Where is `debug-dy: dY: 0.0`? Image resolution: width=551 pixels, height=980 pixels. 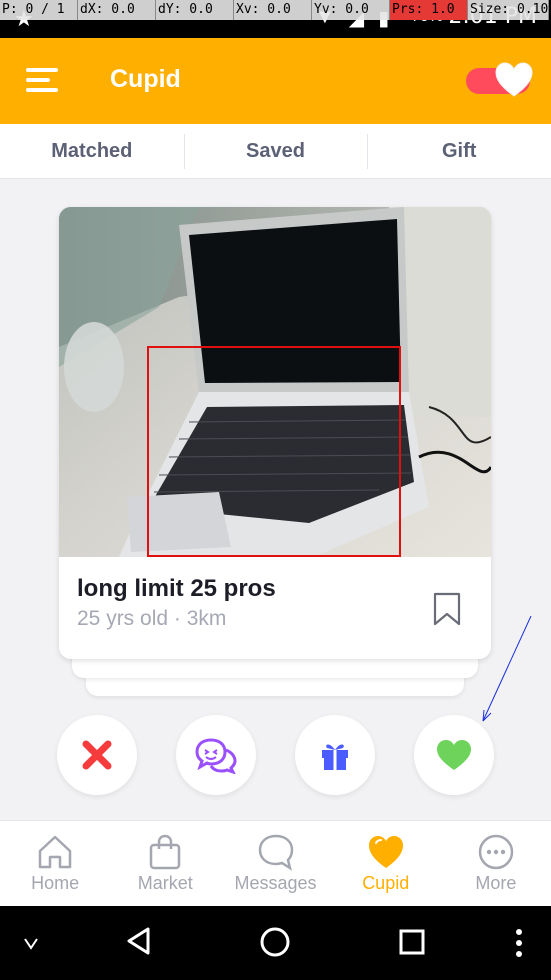
debug-dy: dY: 0.0 is located at coordinates (195, 10).